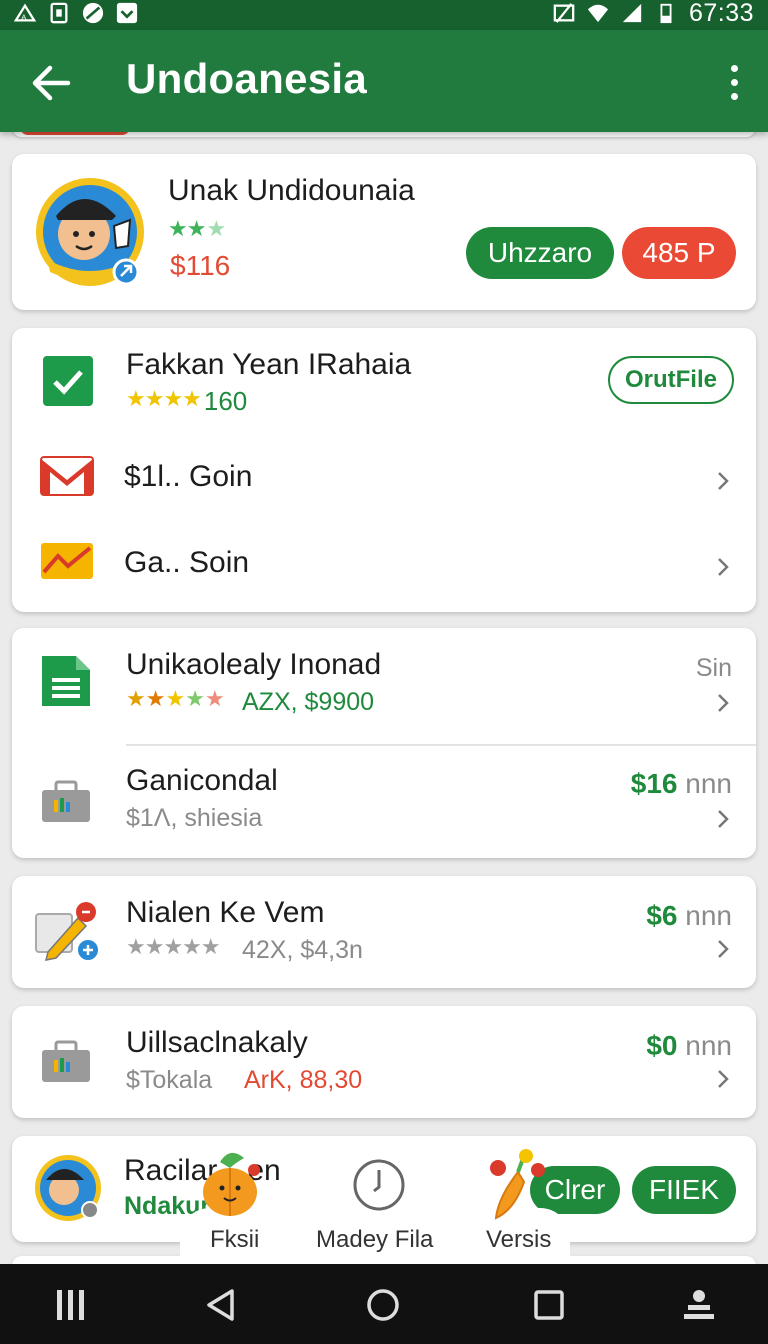  Describe the element at coordinates (689, 1045) in the screenshot. I see `item-price: $0 nnn` at that location.